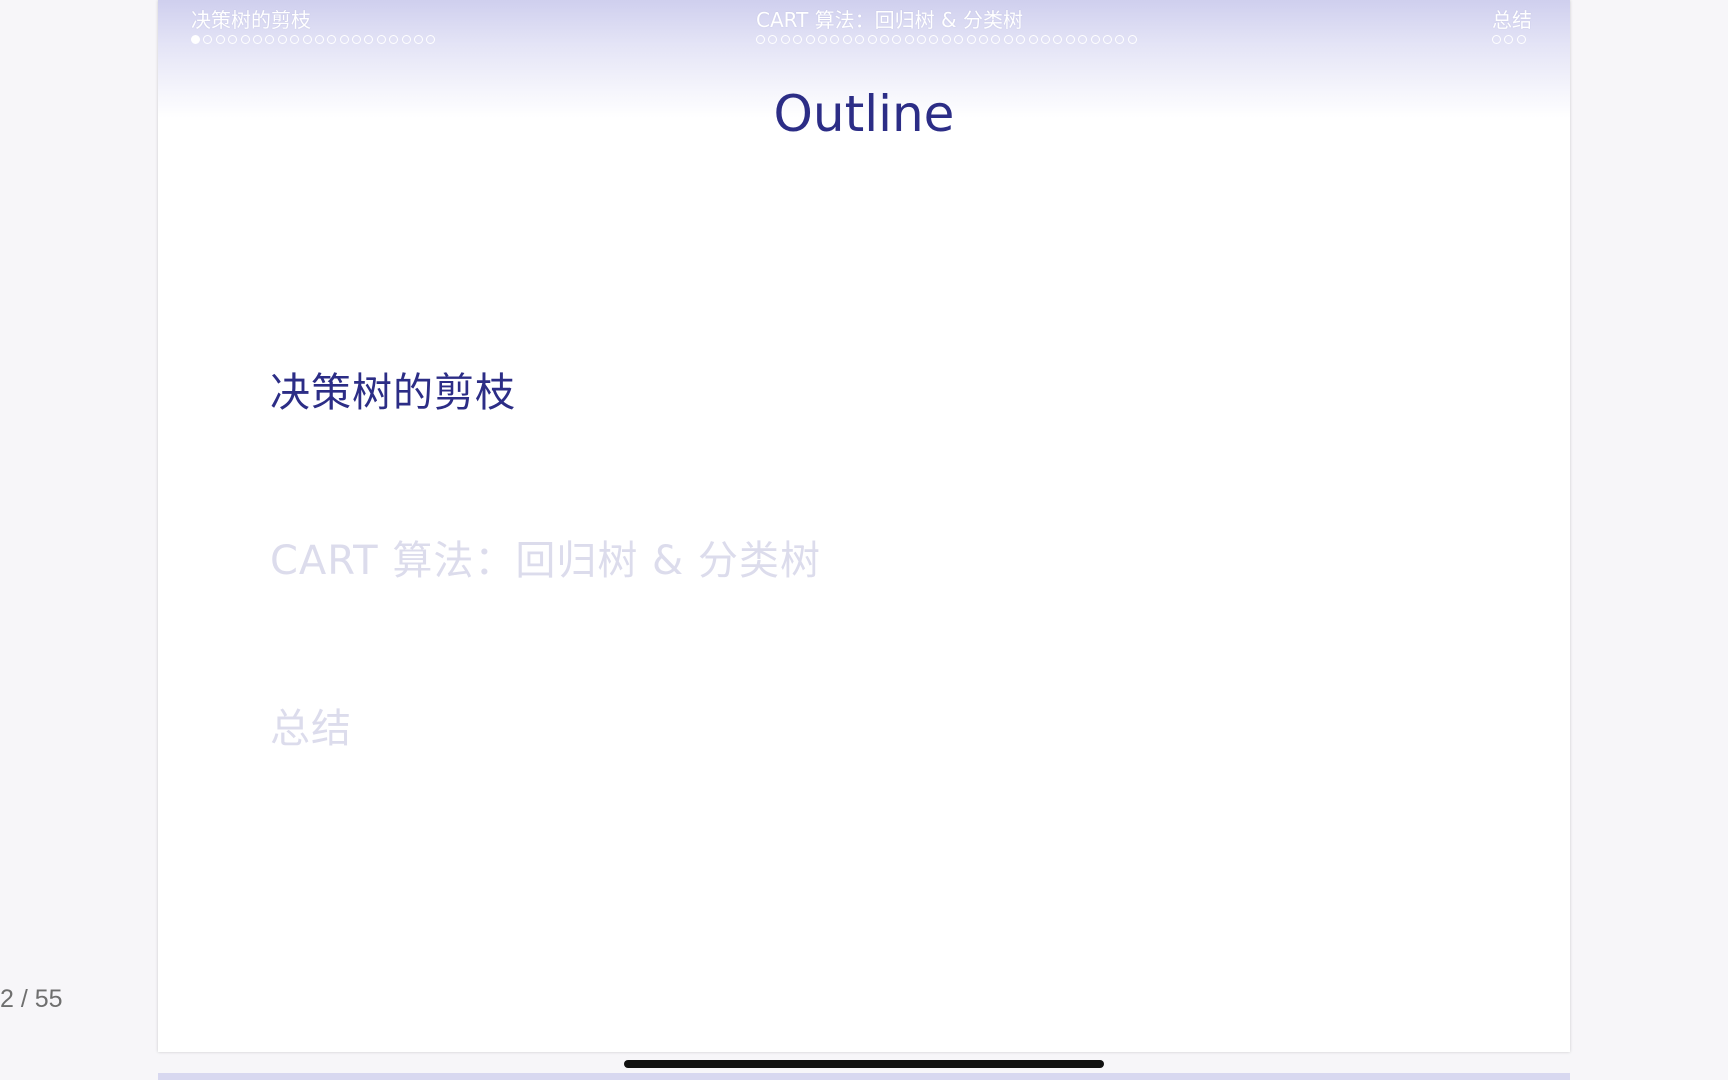  Describe the element at coordinates (393, 393) in the screenshot. I see `toc-item-pruning: 决策树的剪枝` at that location.